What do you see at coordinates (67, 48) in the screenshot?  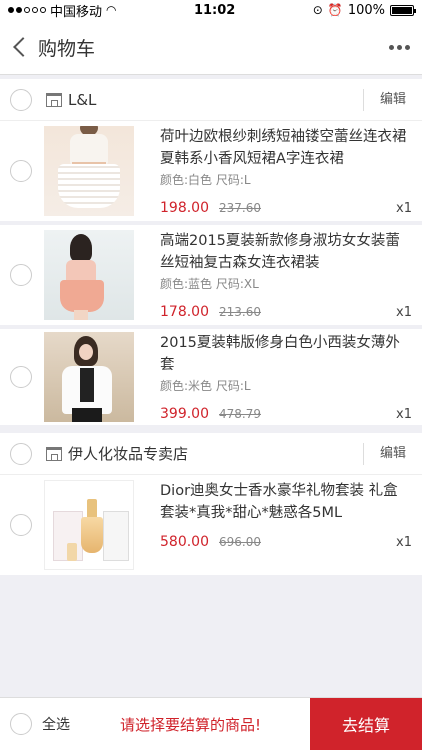 I see `page-title: 购物车` at bounding box center [67, 48].